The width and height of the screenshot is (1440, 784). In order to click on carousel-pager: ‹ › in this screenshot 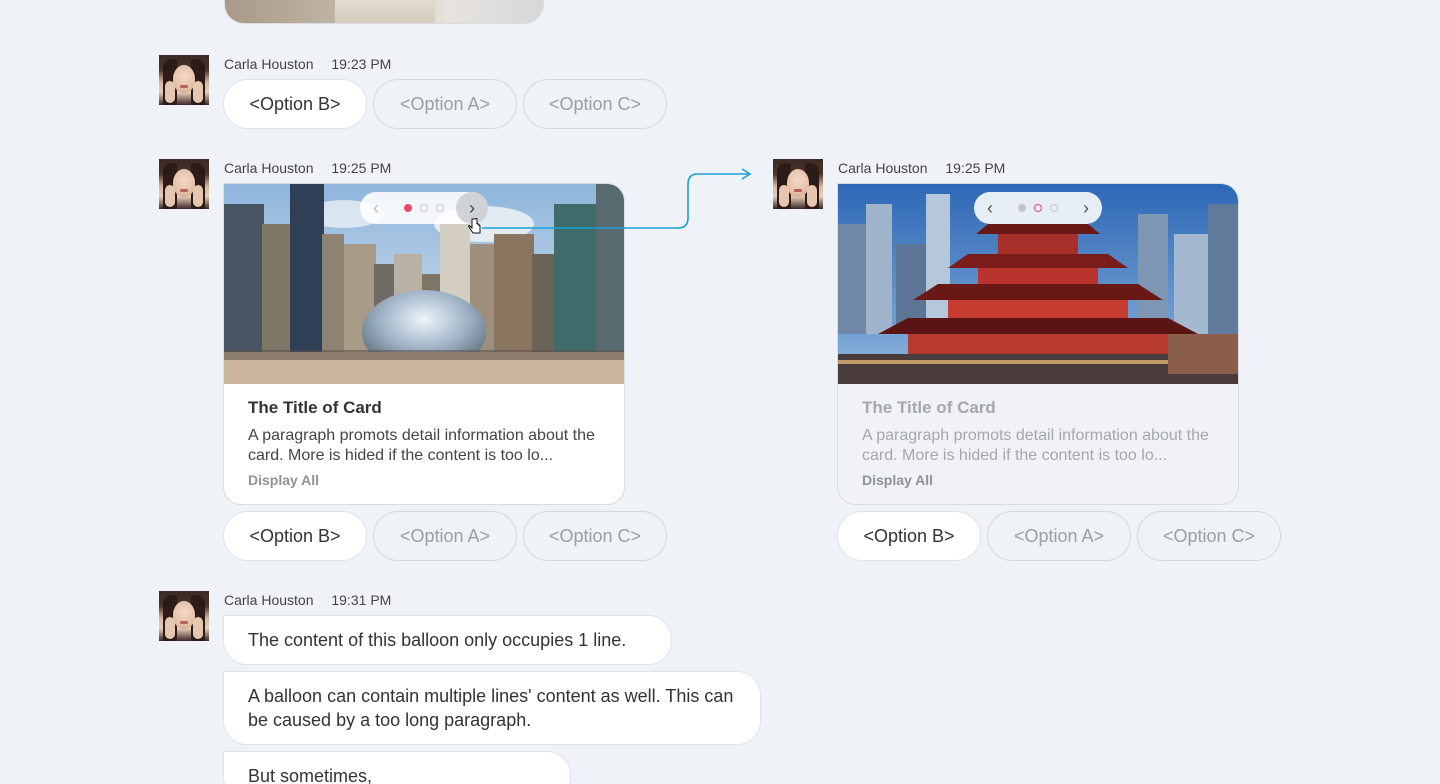, I will do `click(1038, 208)`.